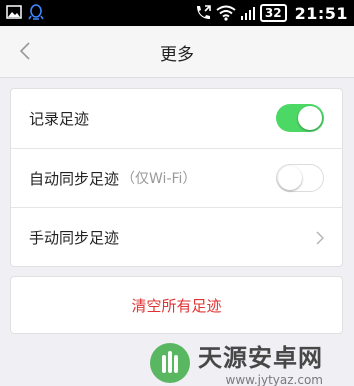 The image size is (354, 386). What do you see at coordinates (74, 178) in the screenshot?
I see `setting-label: 自动同步足迹` at bounding box center [74, 178].